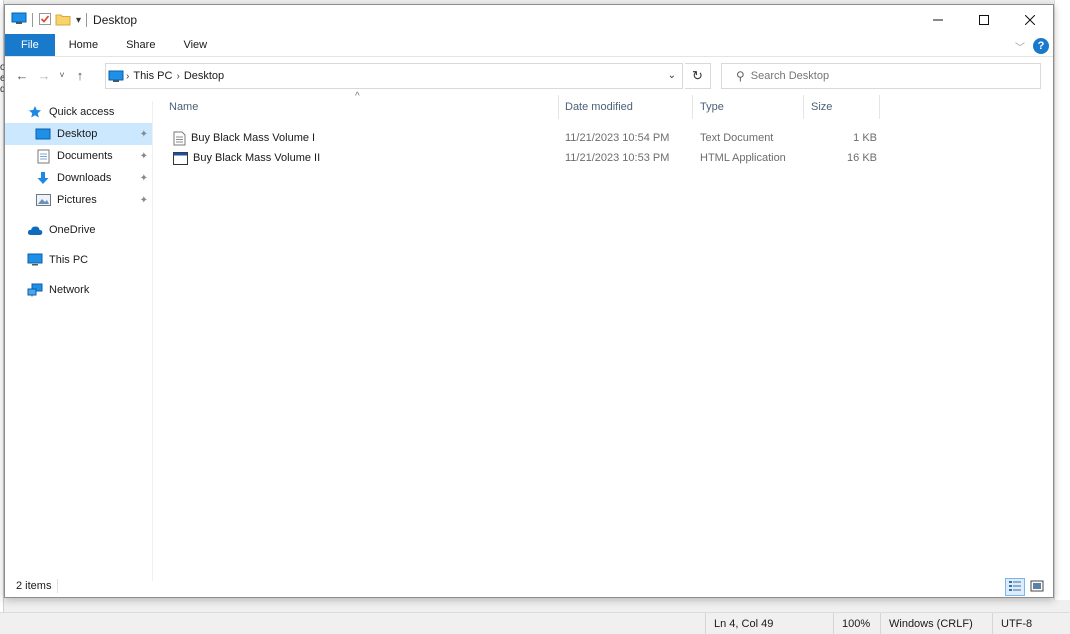  I want to click on recent-locations-chevron-icon: ˅, so click(62, 75).